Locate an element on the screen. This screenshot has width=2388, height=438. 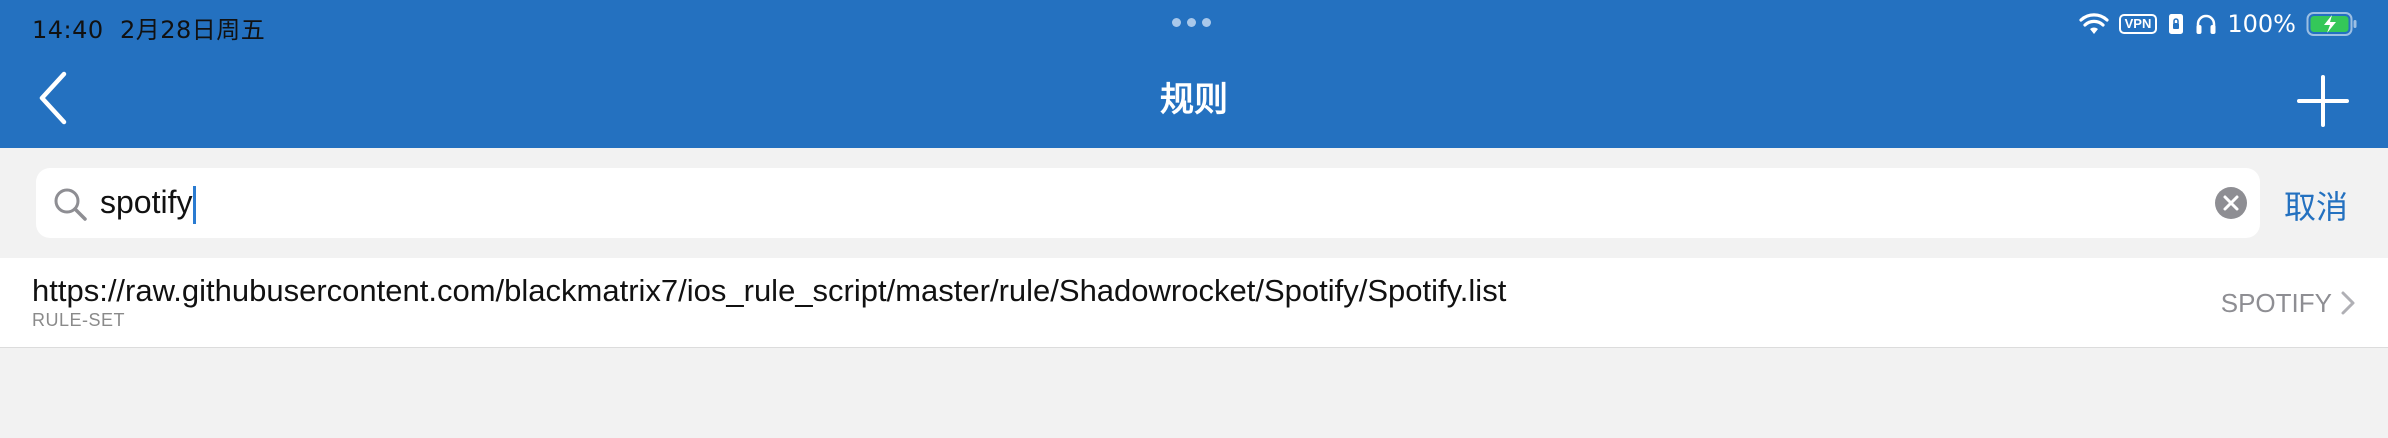
status-time: 14:40 2月28日周五 is located at coordinates (148, 27).